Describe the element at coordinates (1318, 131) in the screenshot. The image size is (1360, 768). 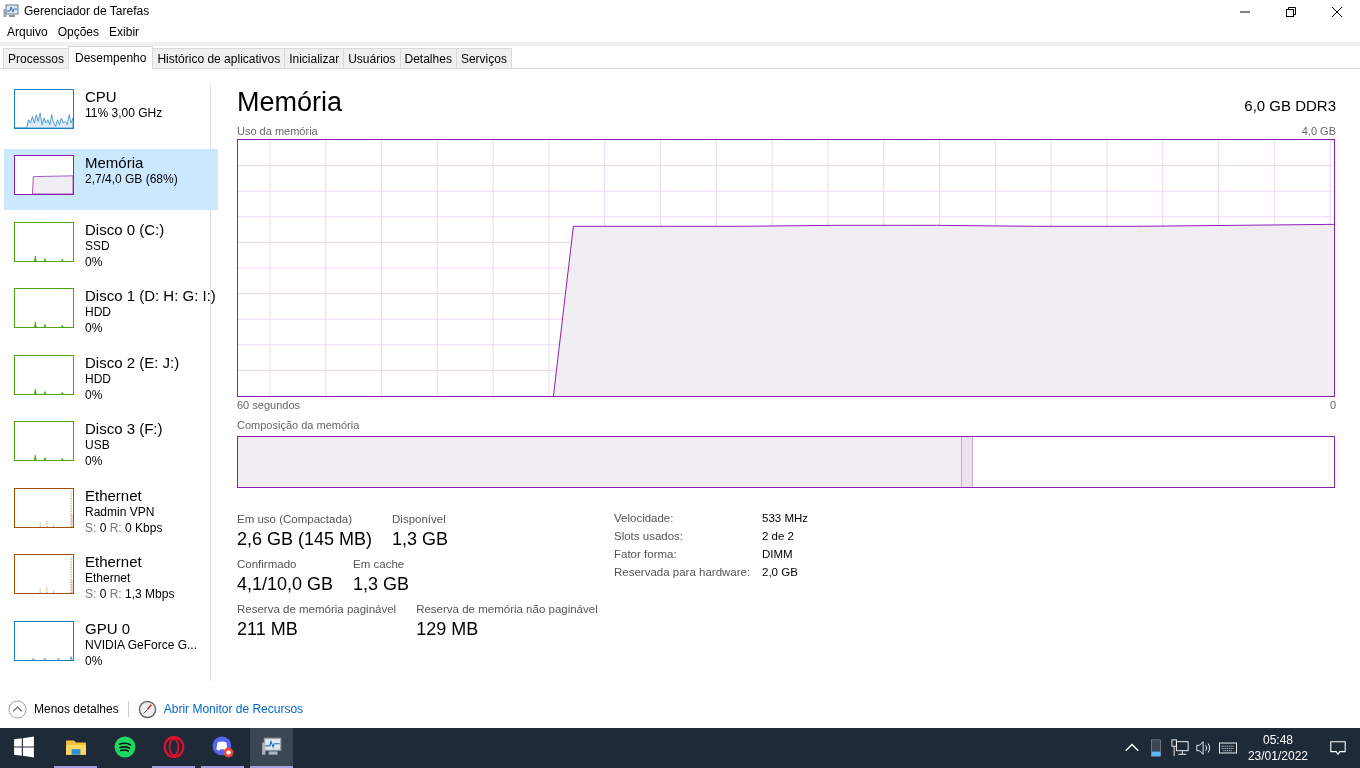
I see `axis-label: 4,0 GB` at that location.